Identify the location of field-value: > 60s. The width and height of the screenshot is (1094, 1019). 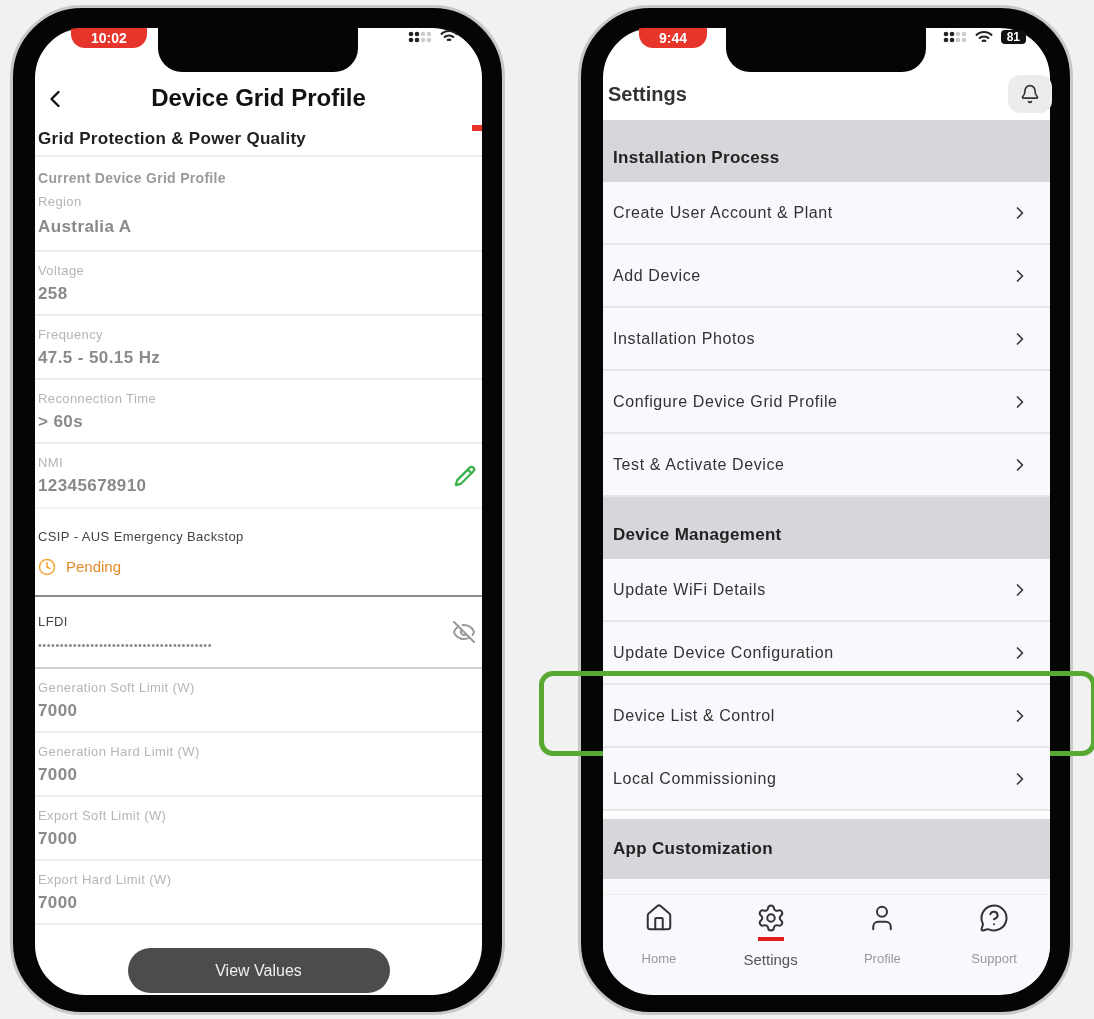
(61, 421).